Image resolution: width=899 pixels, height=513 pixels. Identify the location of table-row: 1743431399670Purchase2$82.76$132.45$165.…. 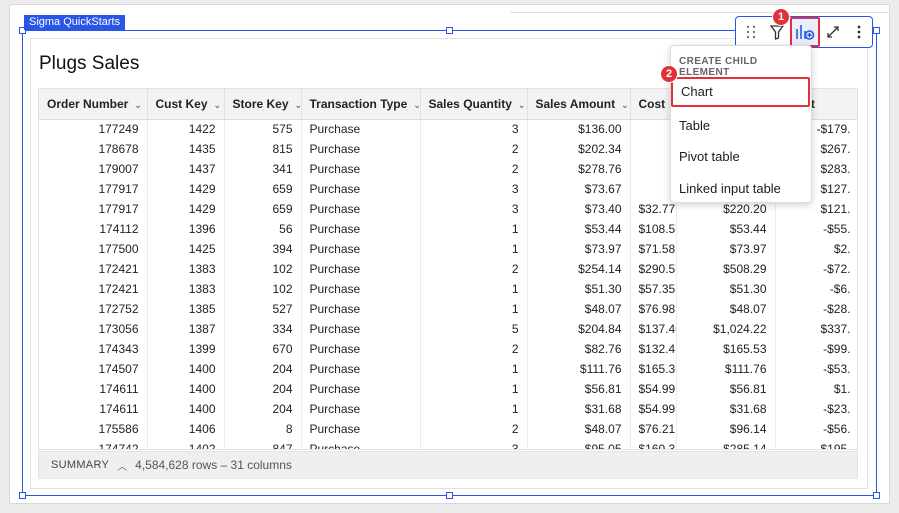
(448, 349).